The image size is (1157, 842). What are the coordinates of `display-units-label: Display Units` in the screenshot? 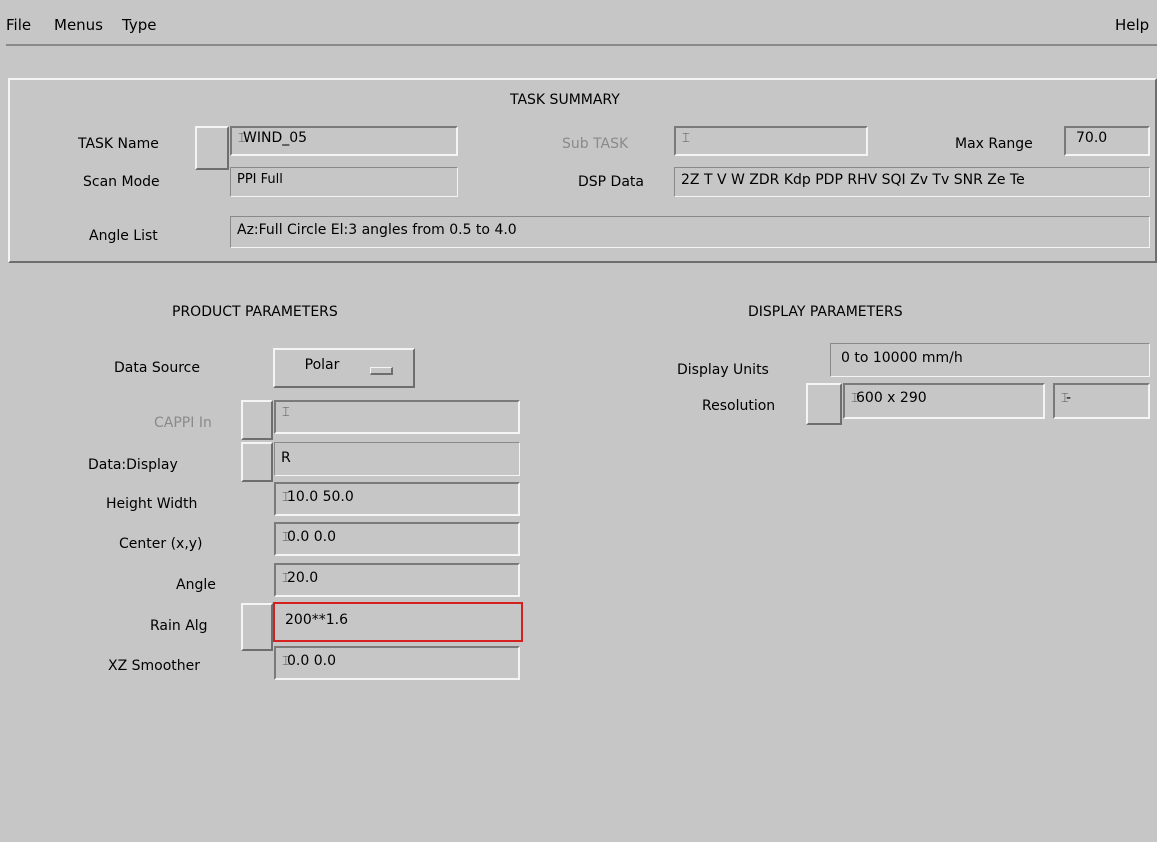 It's located at (723, 370).